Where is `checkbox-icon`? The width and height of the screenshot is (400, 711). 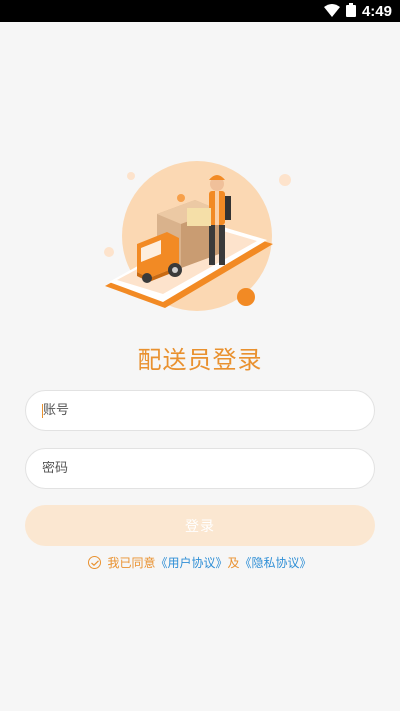
checkbox-icon is located at coordinates (95, 562).